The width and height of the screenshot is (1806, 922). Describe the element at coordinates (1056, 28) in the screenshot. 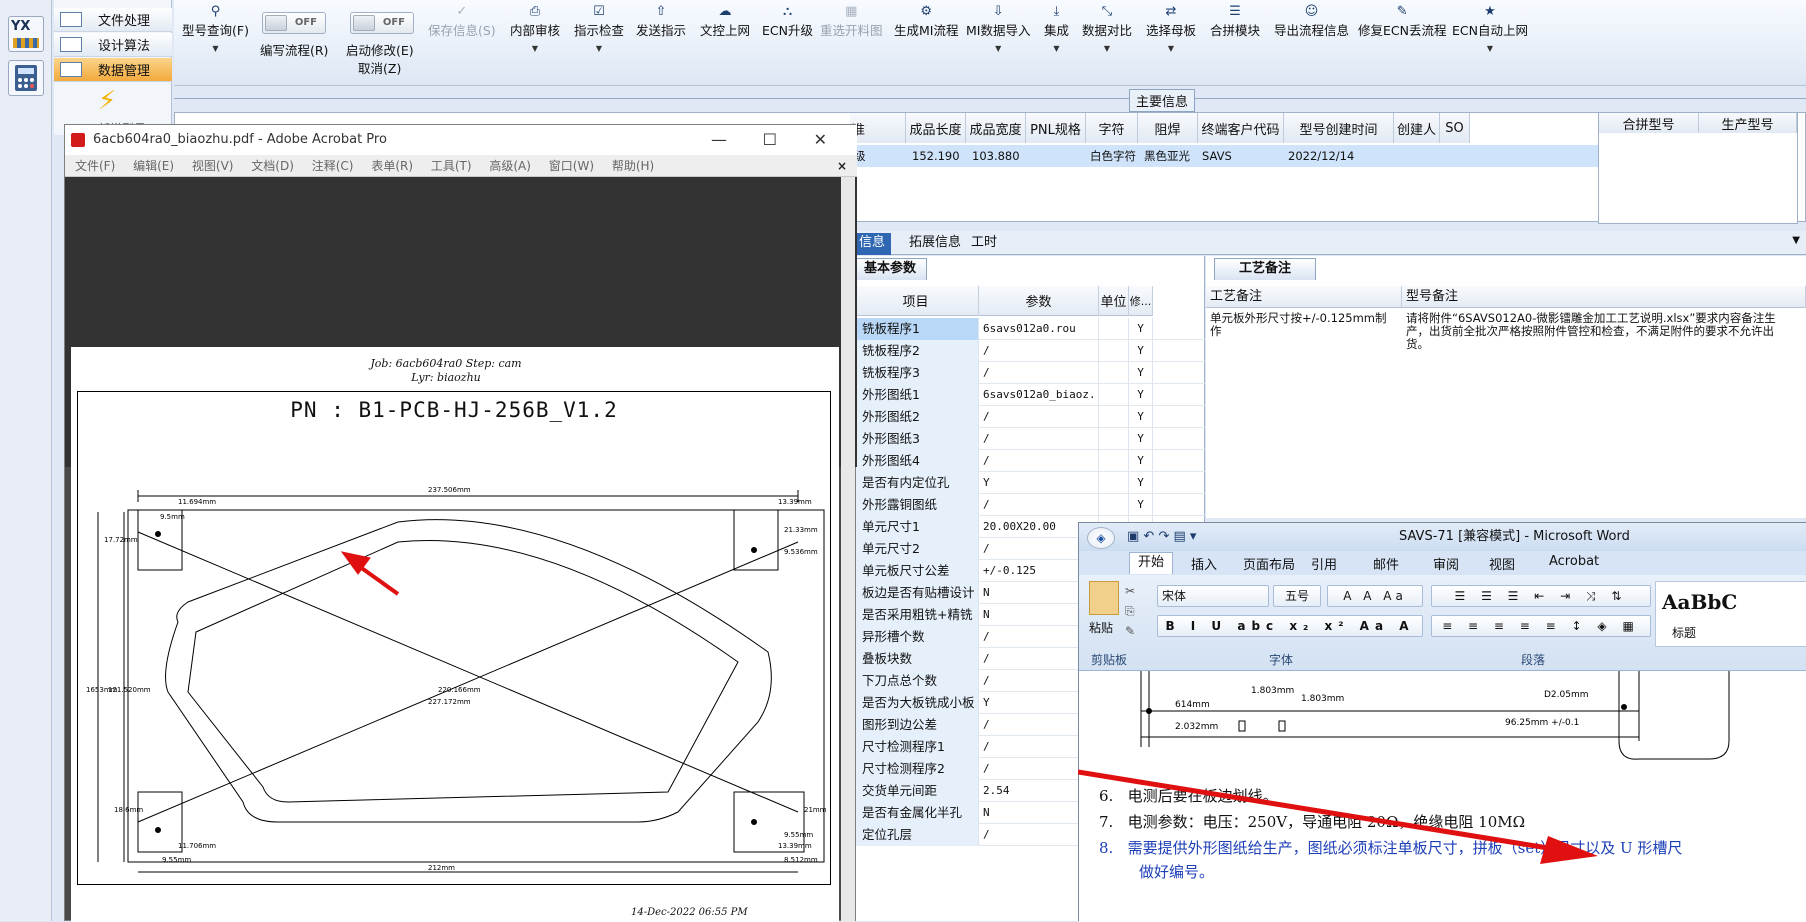

I see `integrate-button: ⤓ 集成 ▼` at that location.